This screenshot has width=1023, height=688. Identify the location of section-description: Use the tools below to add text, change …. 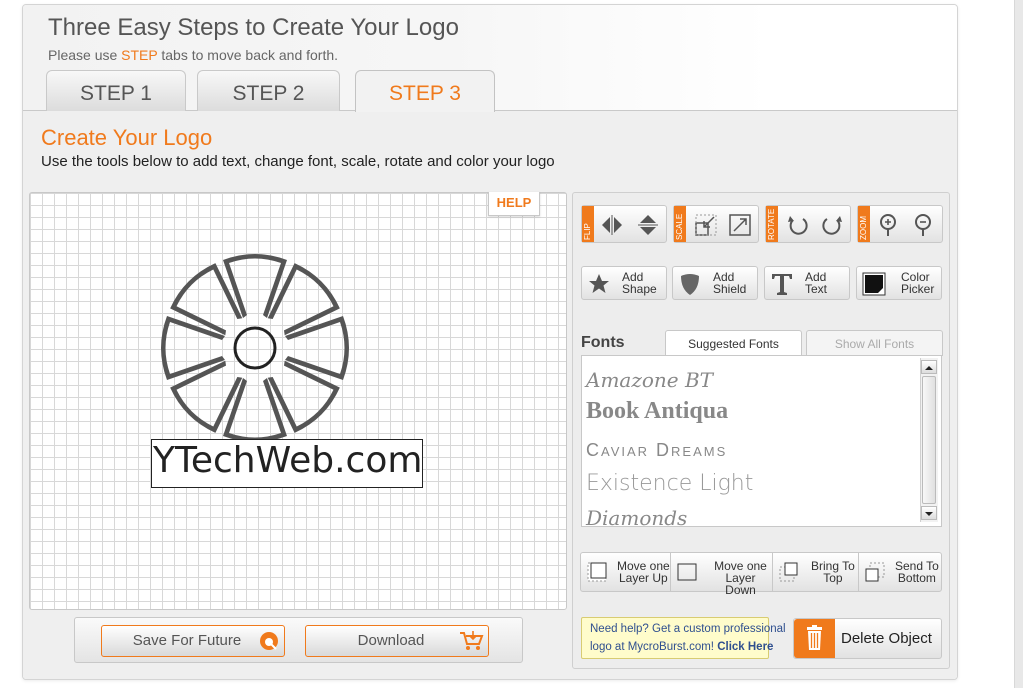
(298, 161).